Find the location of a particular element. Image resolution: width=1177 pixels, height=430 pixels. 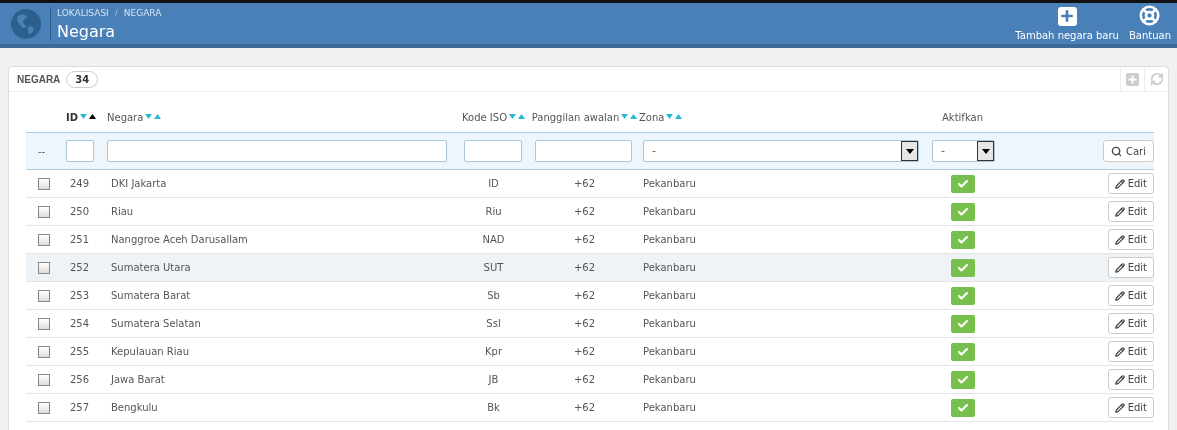

table-cell-text: 256 is located at coordinates (80, 380).